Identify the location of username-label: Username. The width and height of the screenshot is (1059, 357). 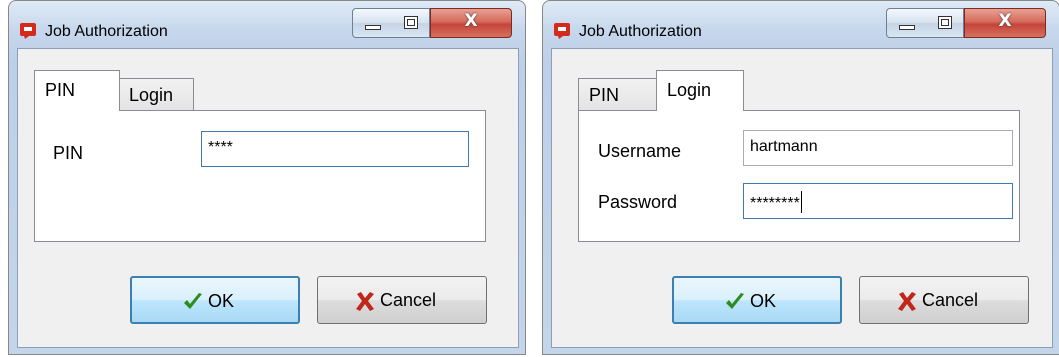
(640, 151).